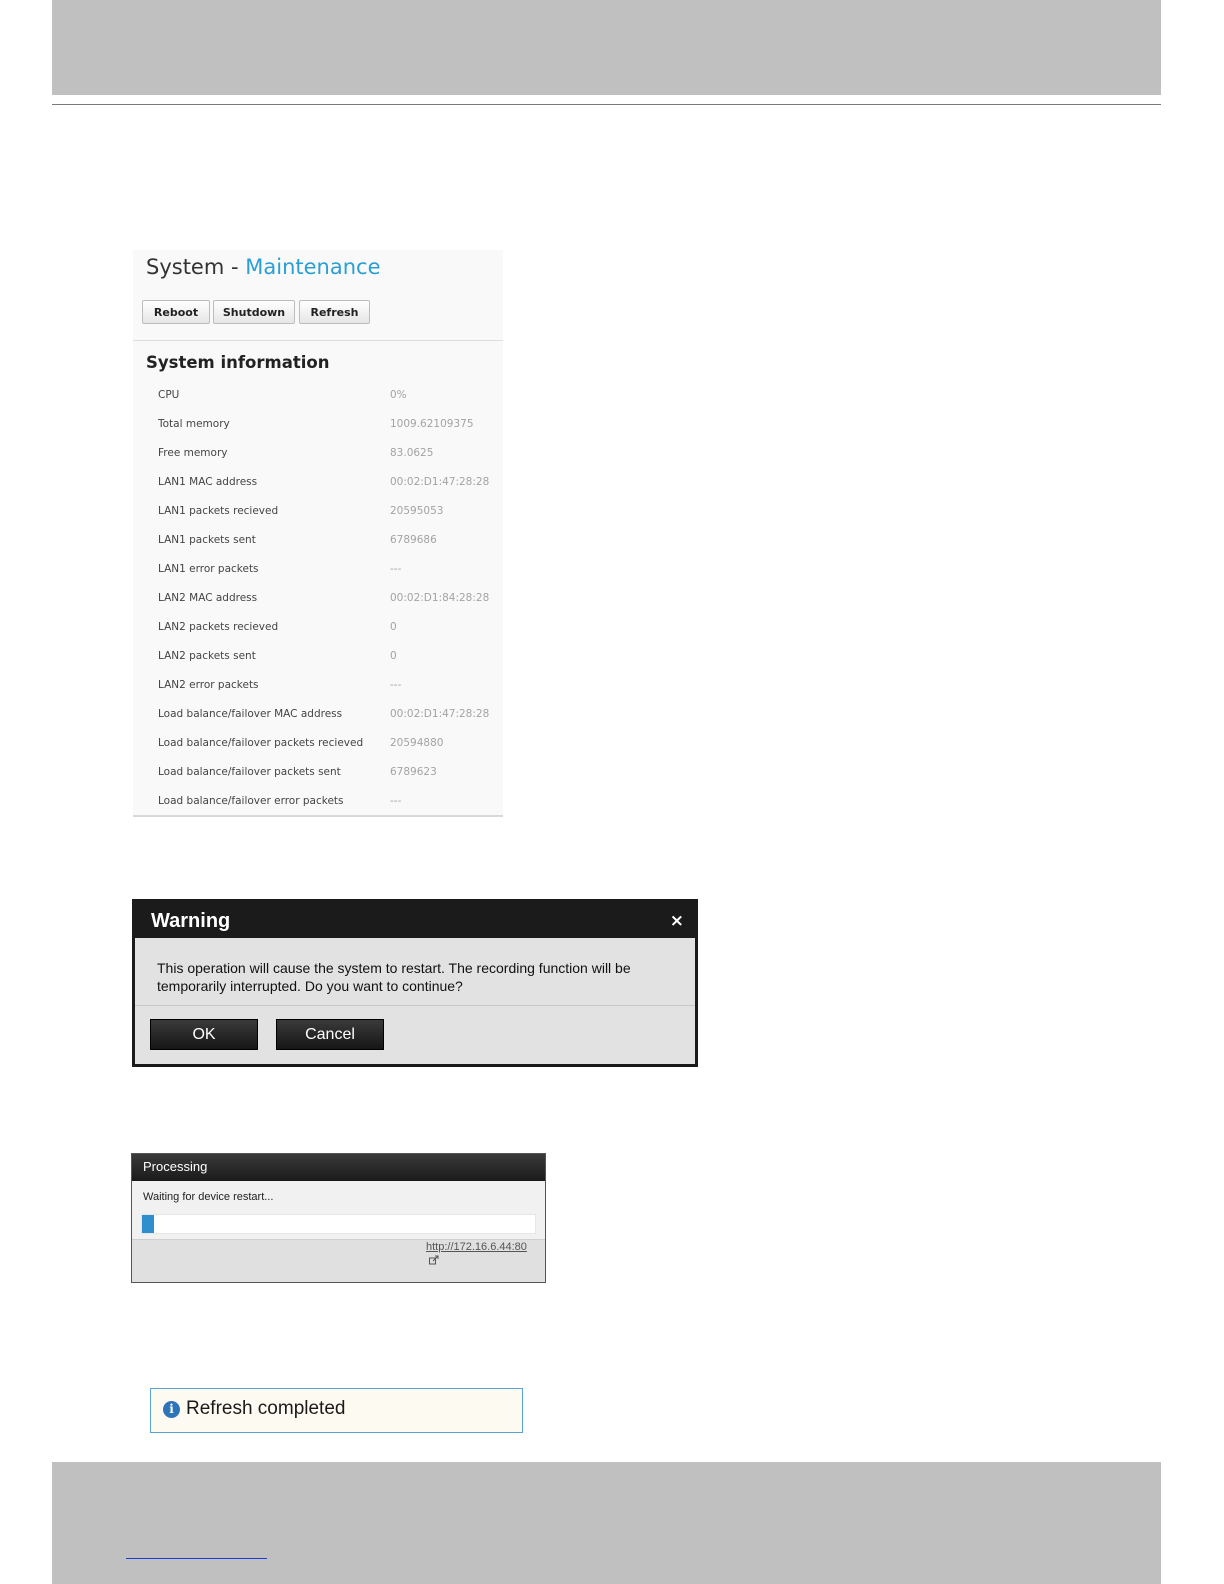 The height and width of the screenshot is (1584, 1224). I want to click on info-label: LAN2 packets sent, so click(207, 656).